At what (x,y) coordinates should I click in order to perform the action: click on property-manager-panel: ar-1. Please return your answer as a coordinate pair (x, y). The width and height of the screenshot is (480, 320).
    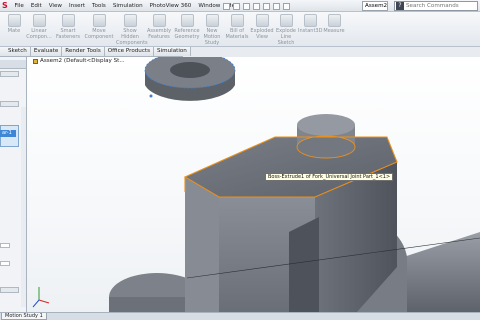
    Looking at the image, I should click on (13, 184).